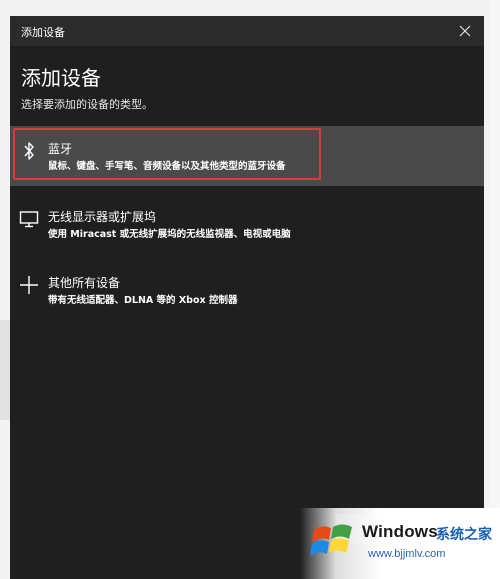 Image resolution: width=500 pixels, height=579 pixels. What do you see at coordinates (43, 32) in the screenshot?
I see `window-title: 添加设备` at bounding box center [43, 32].